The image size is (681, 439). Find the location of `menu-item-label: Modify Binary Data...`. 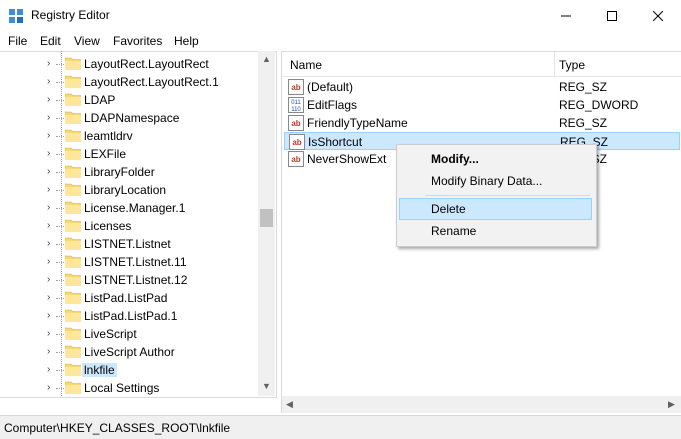

menu-item-label: Modify Binary Data... is located at coordinates (487, 181).